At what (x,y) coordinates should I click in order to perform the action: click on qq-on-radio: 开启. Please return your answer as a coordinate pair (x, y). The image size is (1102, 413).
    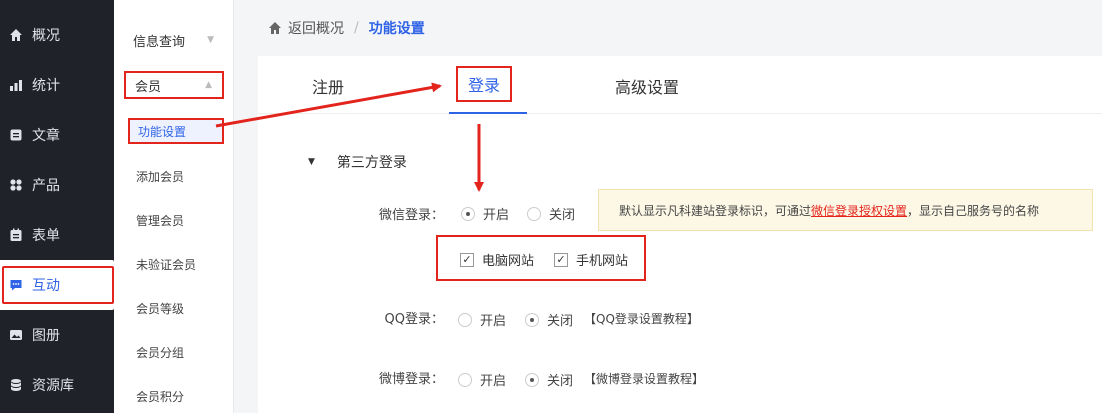
    Looking at the image, I should click on (482, 319).